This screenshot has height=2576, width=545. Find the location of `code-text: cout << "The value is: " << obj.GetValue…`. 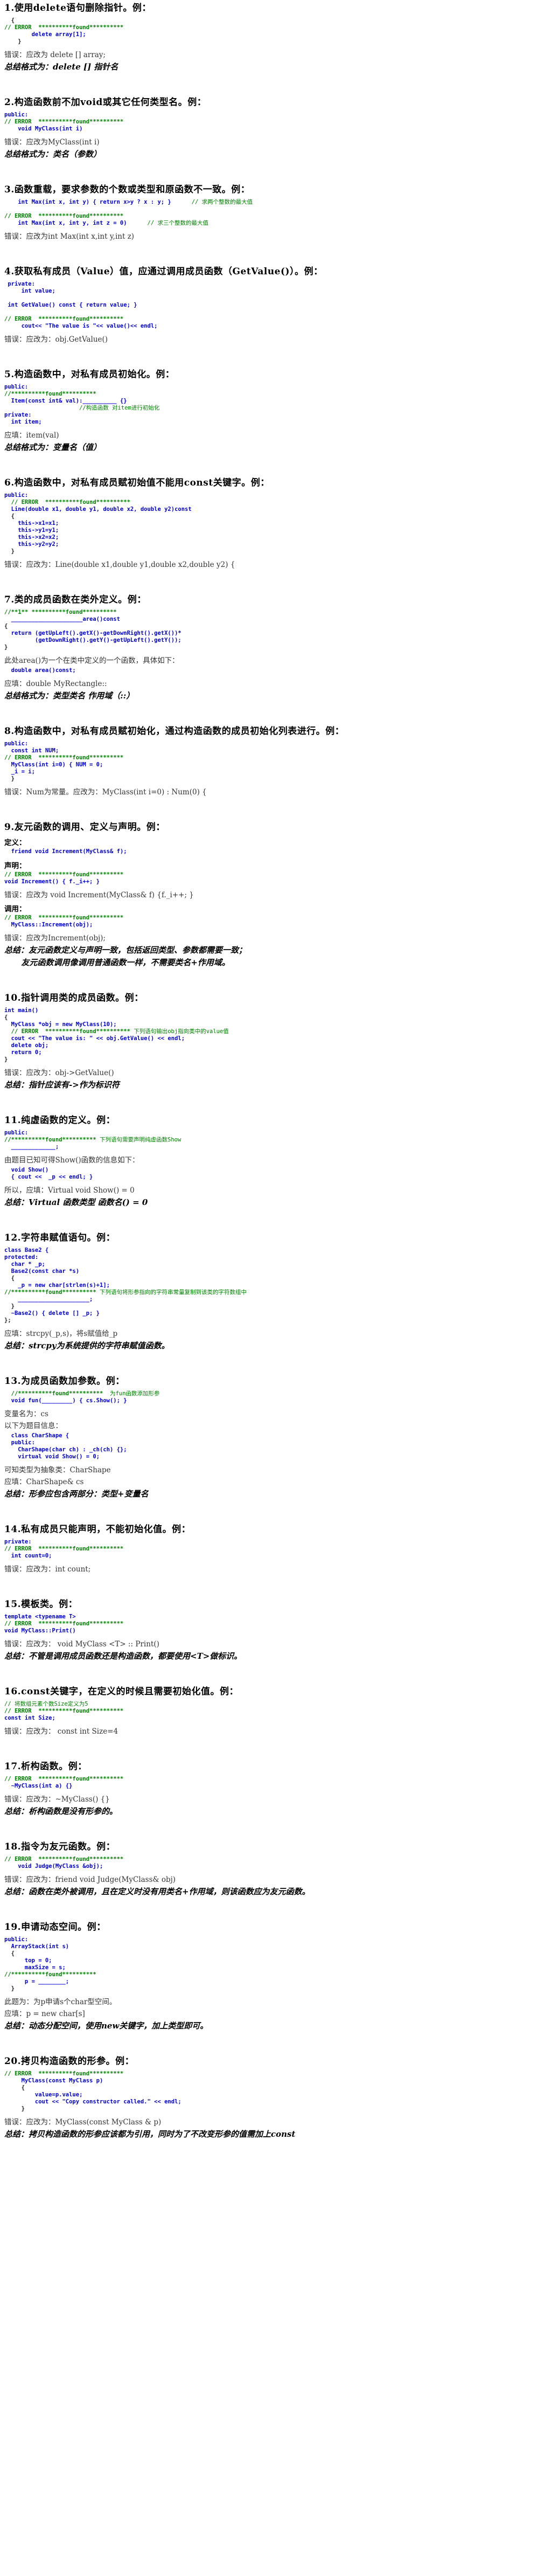

code-text: cout << "The value is: " << obj.GetValue… is located at coordinates (95, 1038).